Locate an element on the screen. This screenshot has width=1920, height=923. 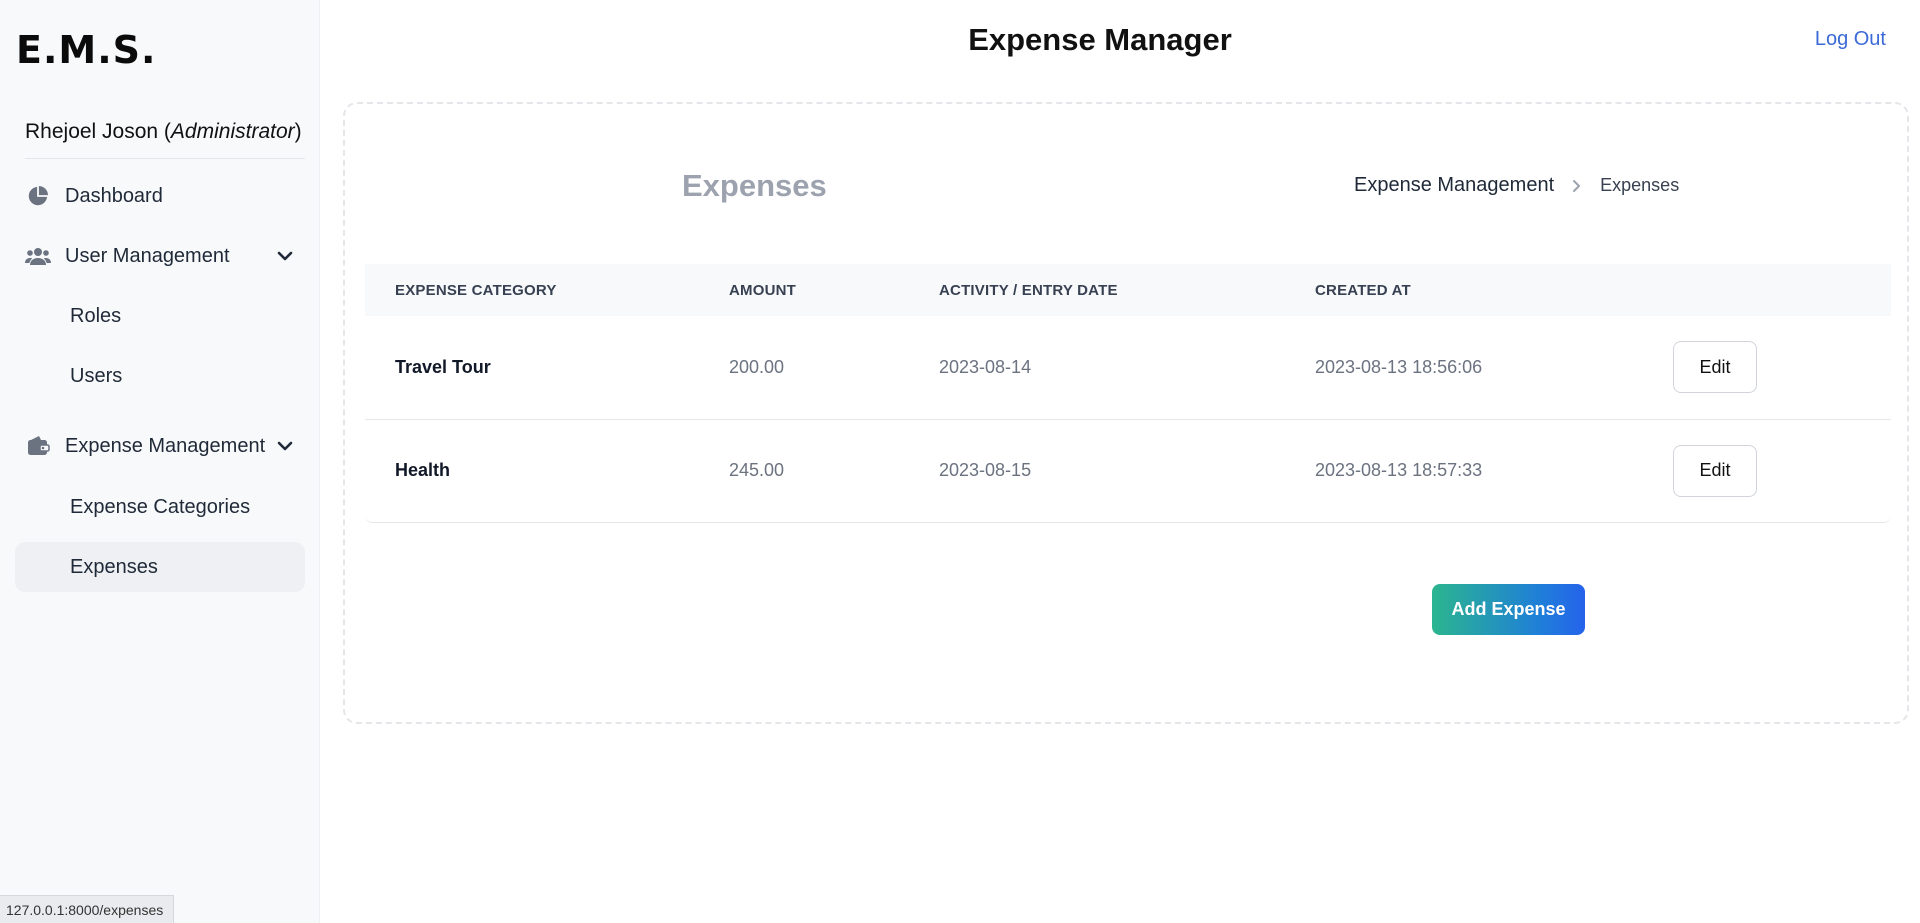
chevron-right-icon is located at coordinates (1577, 186).